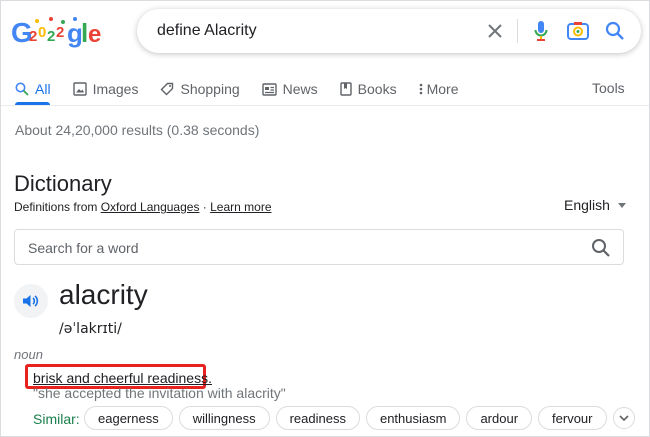 Image resolution: width=650 pixels, height=437 pixels. I want to click on tab-label: News, so click(300, 89).